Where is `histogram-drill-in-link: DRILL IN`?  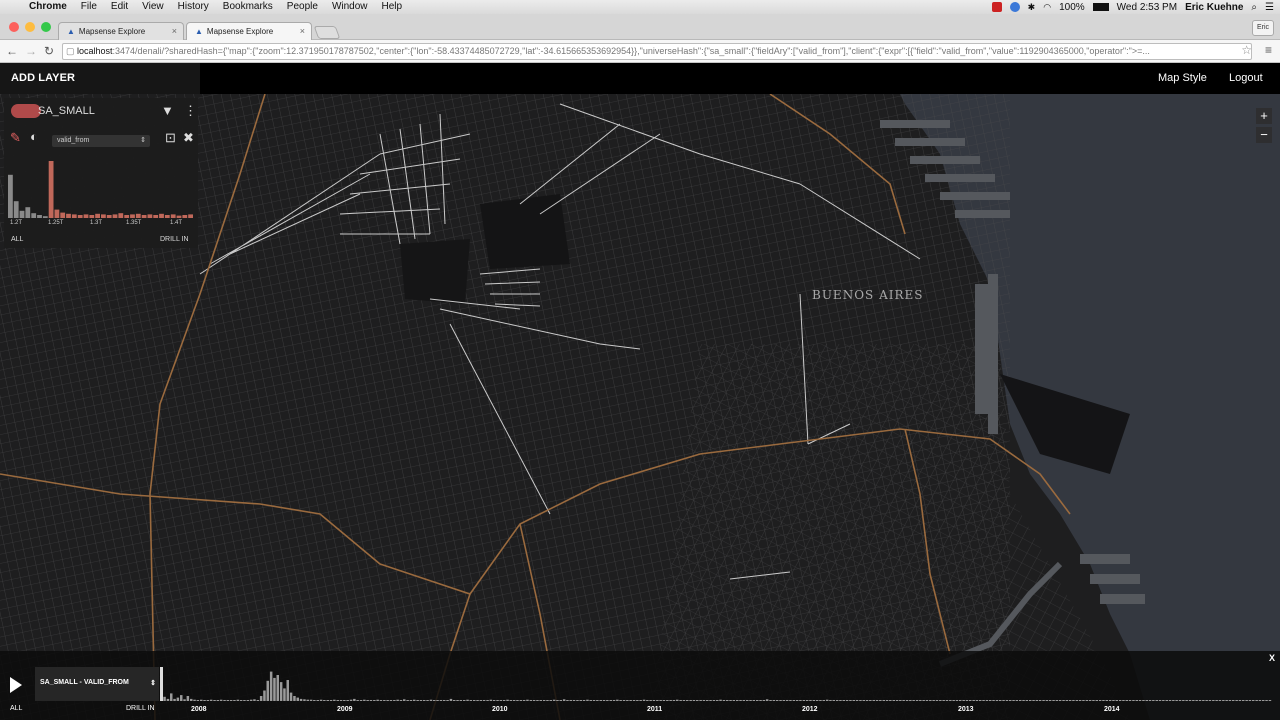
histogram-drill-in-link: DRILL IN is located at coordinates (174, 239).